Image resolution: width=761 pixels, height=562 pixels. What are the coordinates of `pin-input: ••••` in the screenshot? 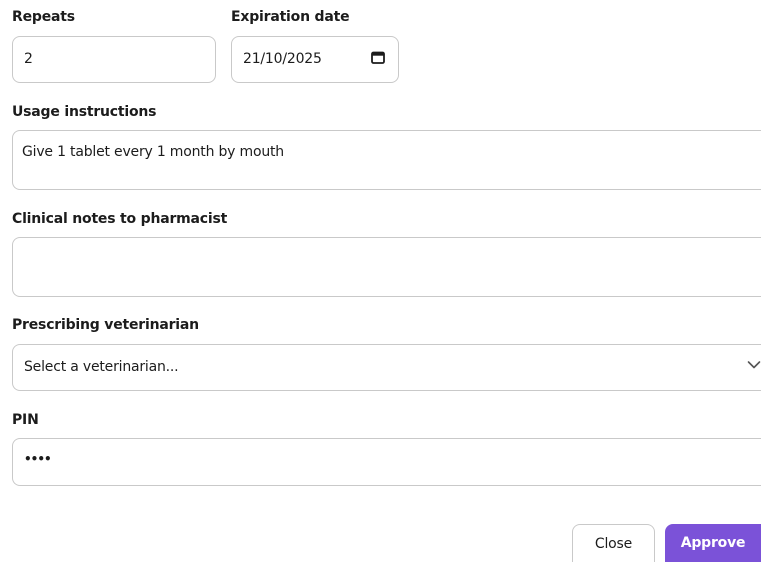 It's located at (386, 462).